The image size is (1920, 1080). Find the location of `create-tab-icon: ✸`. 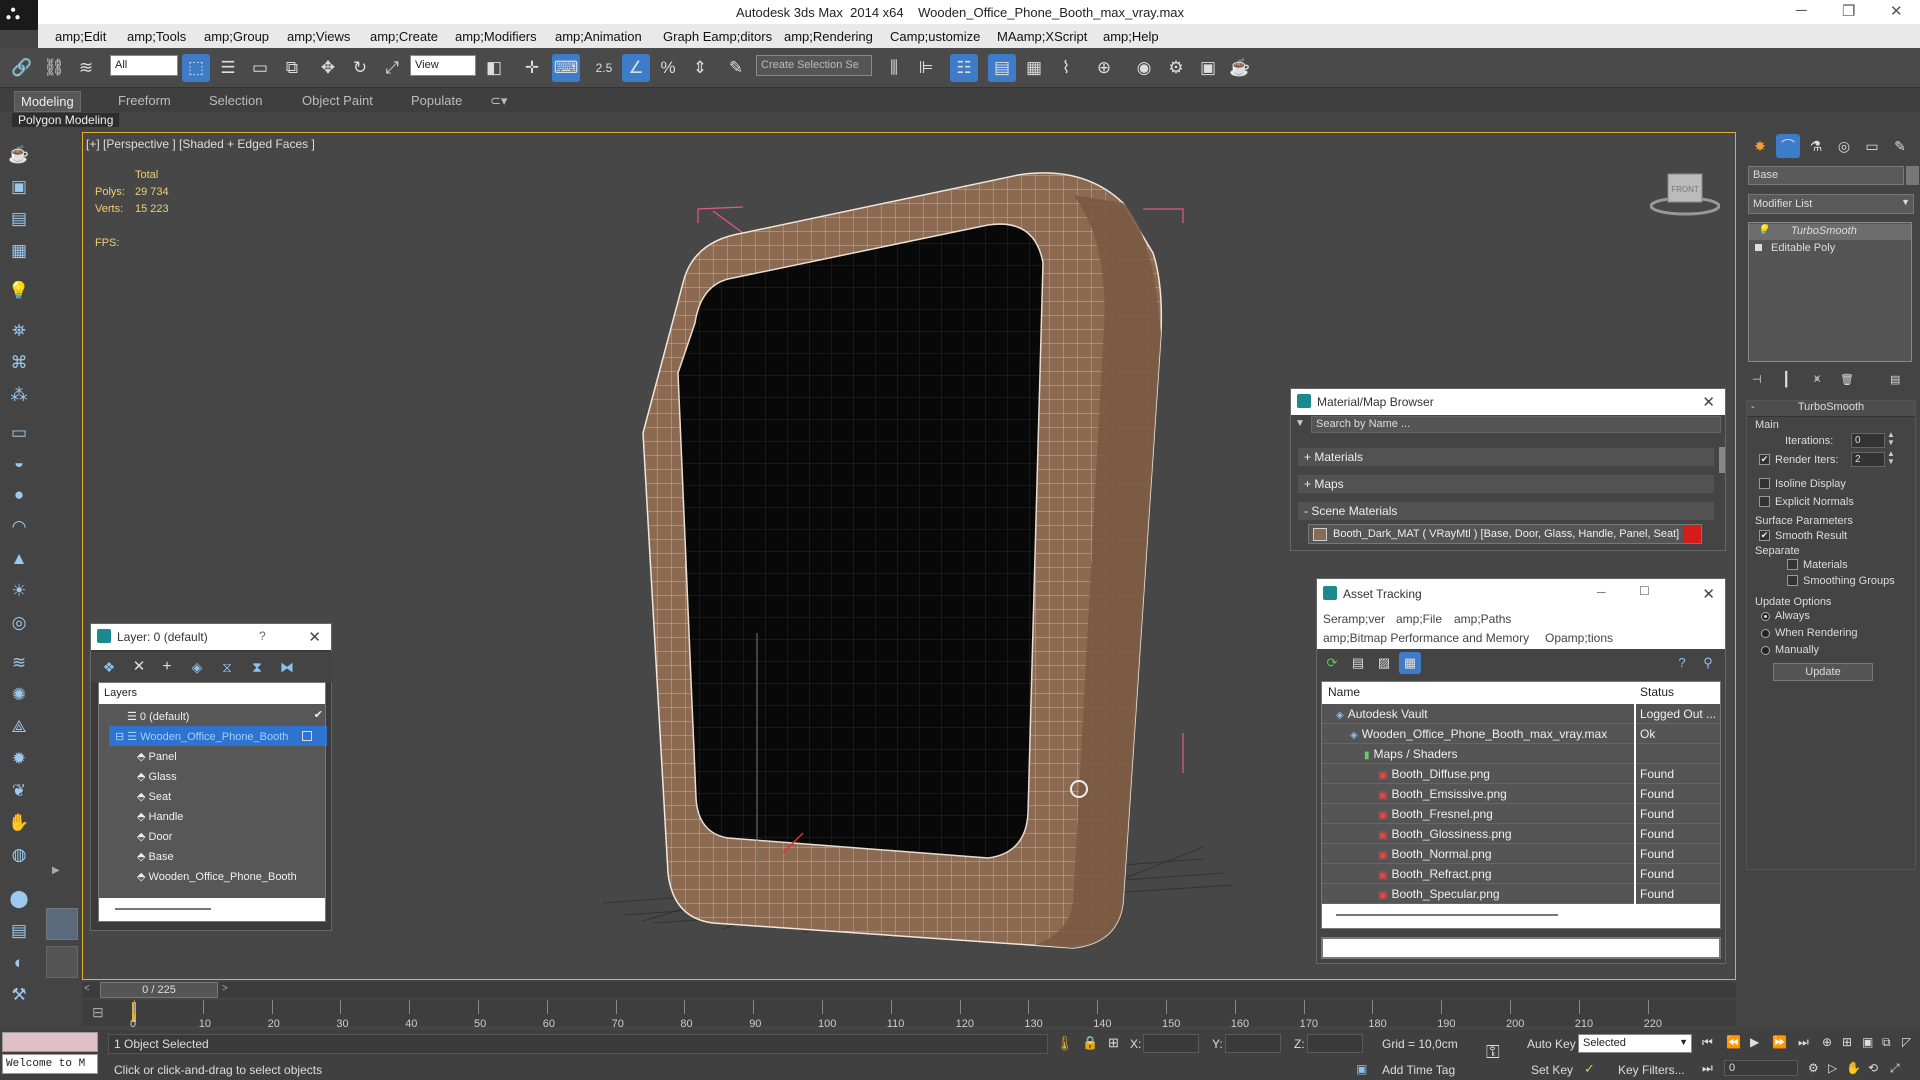

create-tab-icon: ✸ is located at coordinates (1760, 146).